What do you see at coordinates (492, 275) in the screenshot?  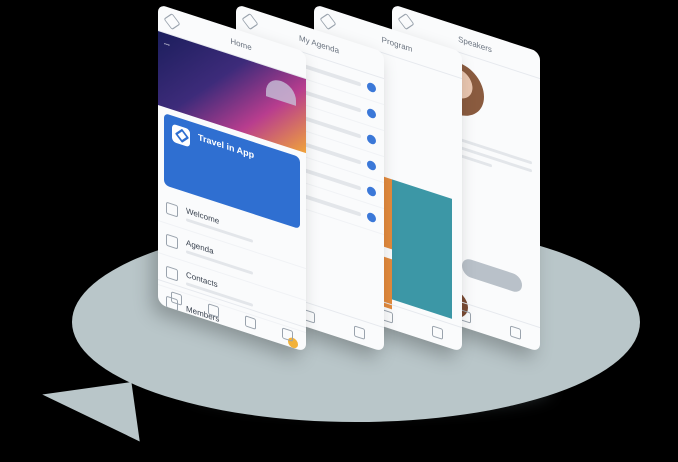 I see `action-button` at bounding box center [492, 275].